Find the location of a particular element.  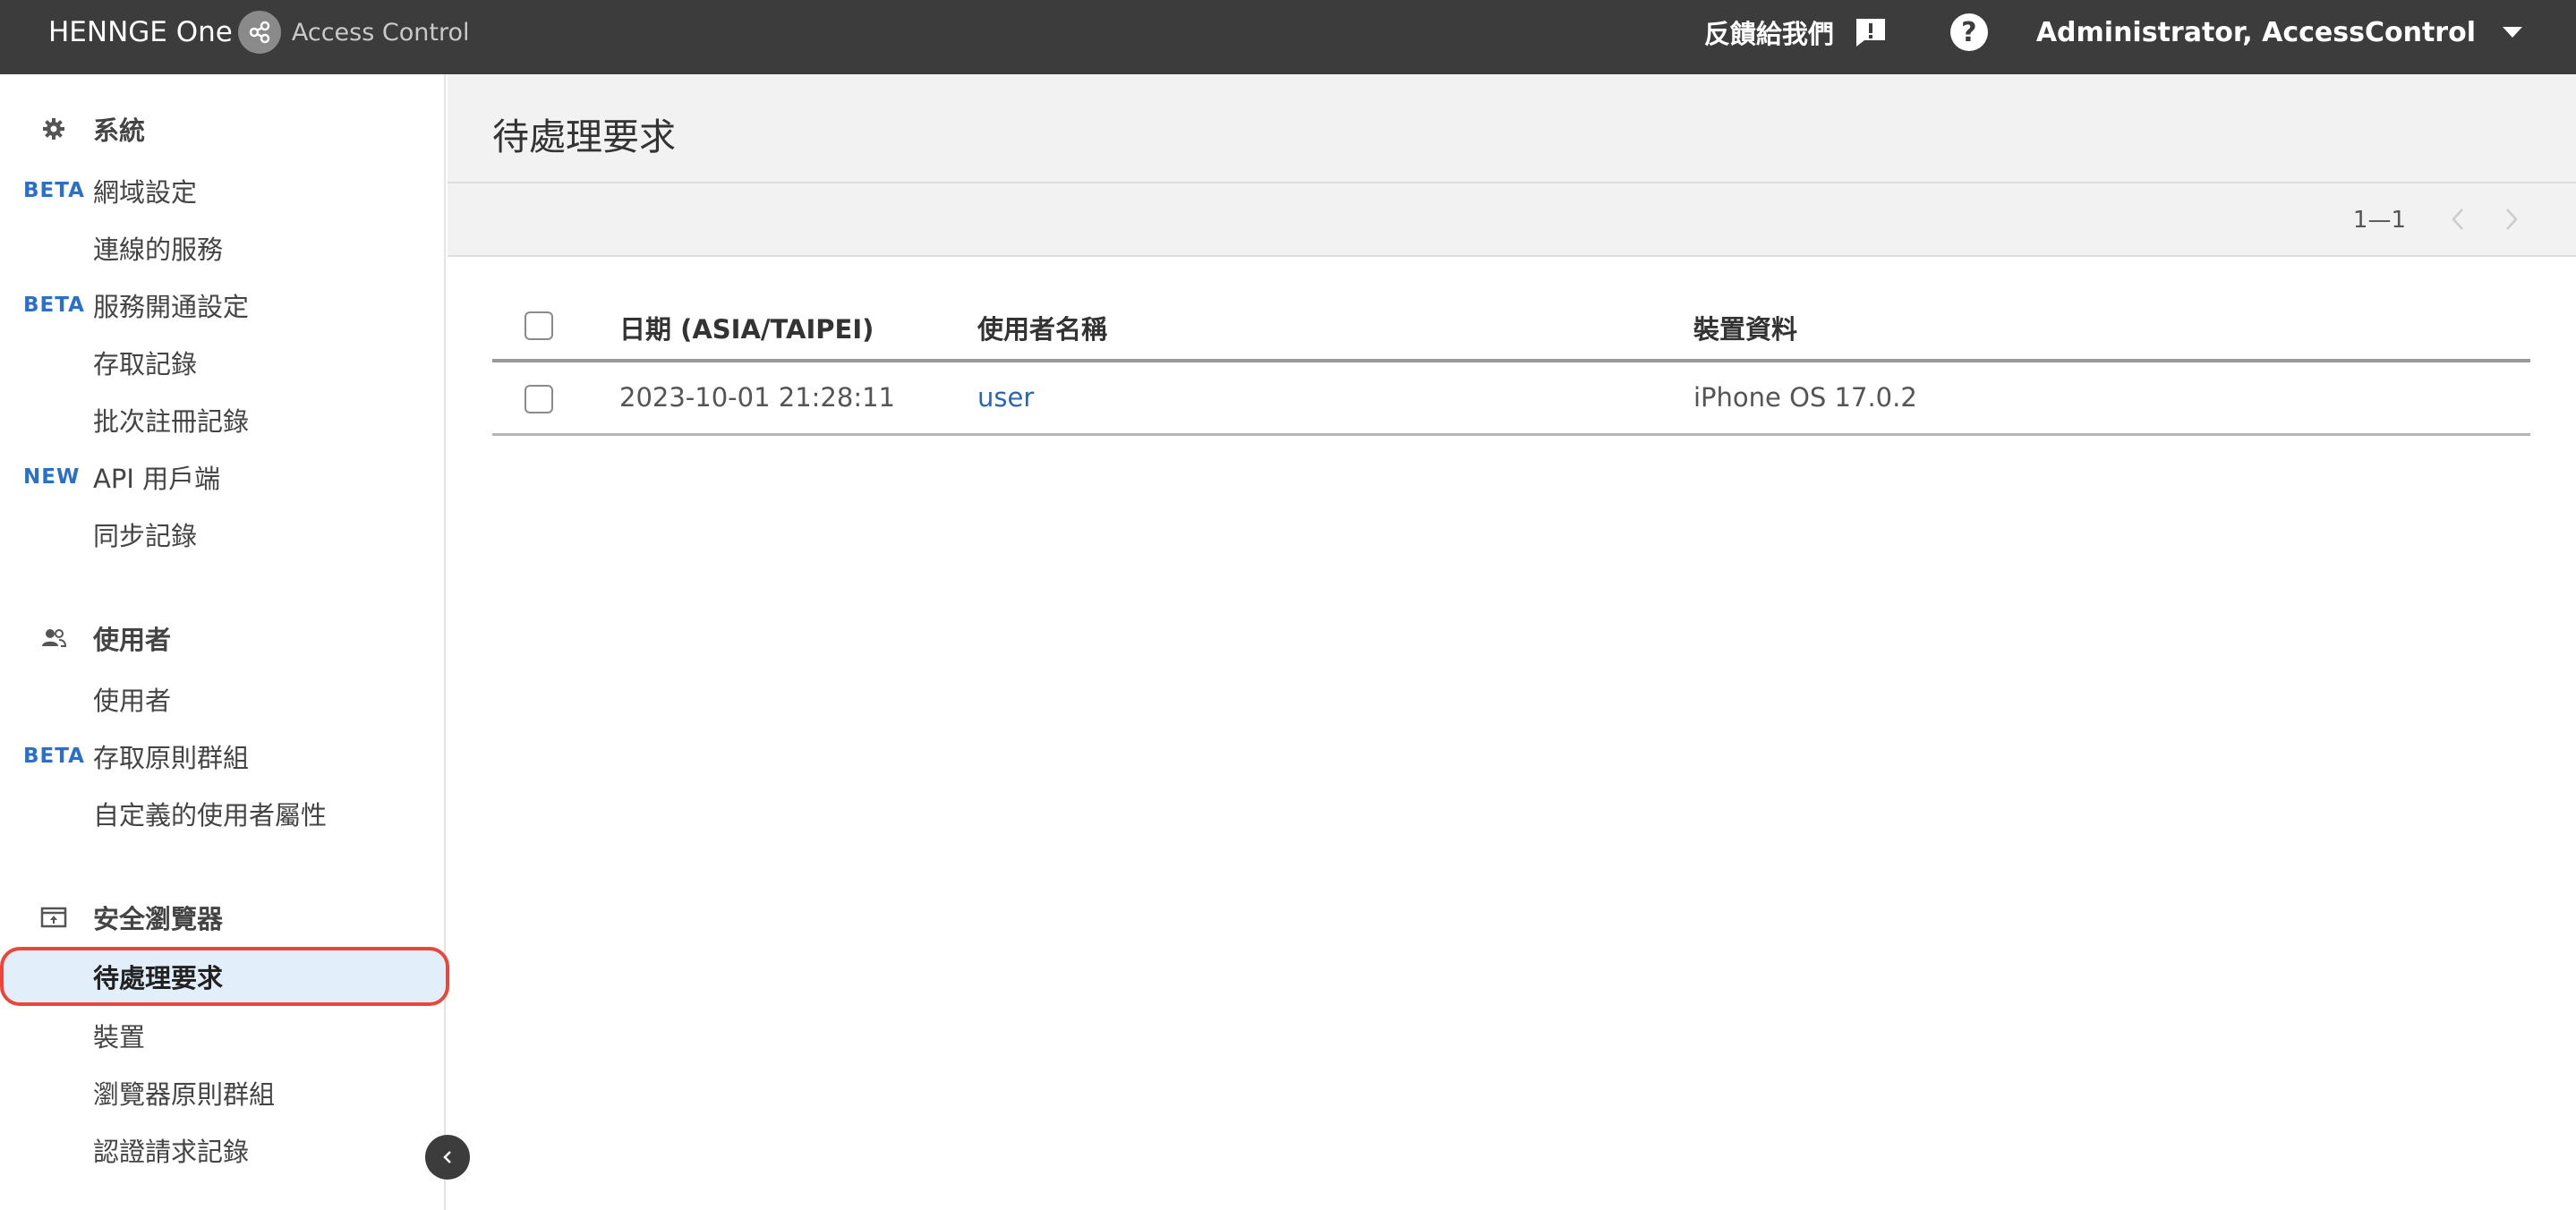

section-secure-browser: 安全瀏覽器 is located at coordinates (223, 917).